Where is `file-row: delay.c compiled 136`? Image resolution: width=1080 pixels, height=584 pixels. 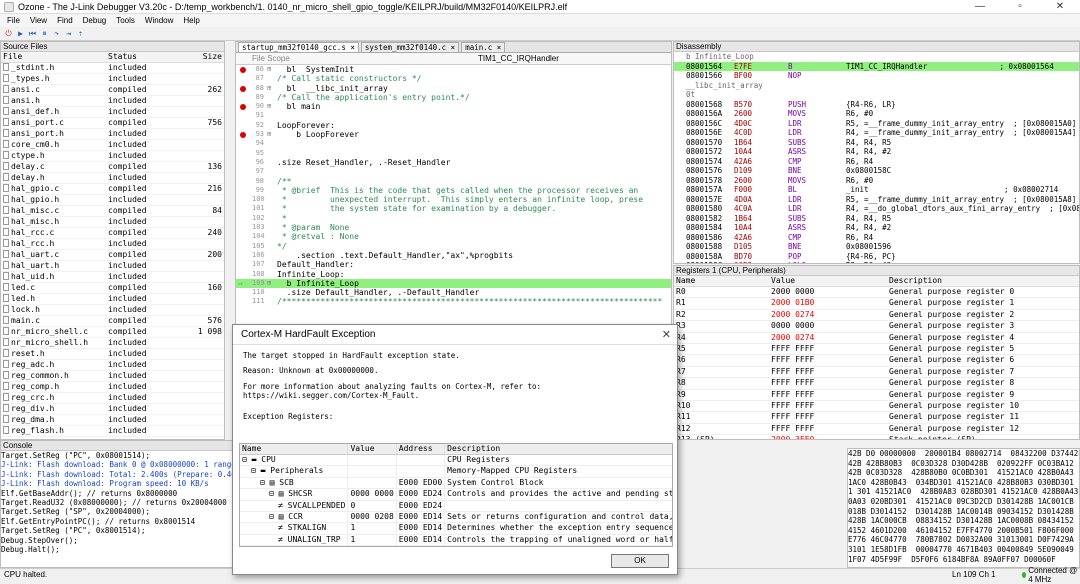
file-row: delay.c compiled 136 is located at coordinates (112, 167).